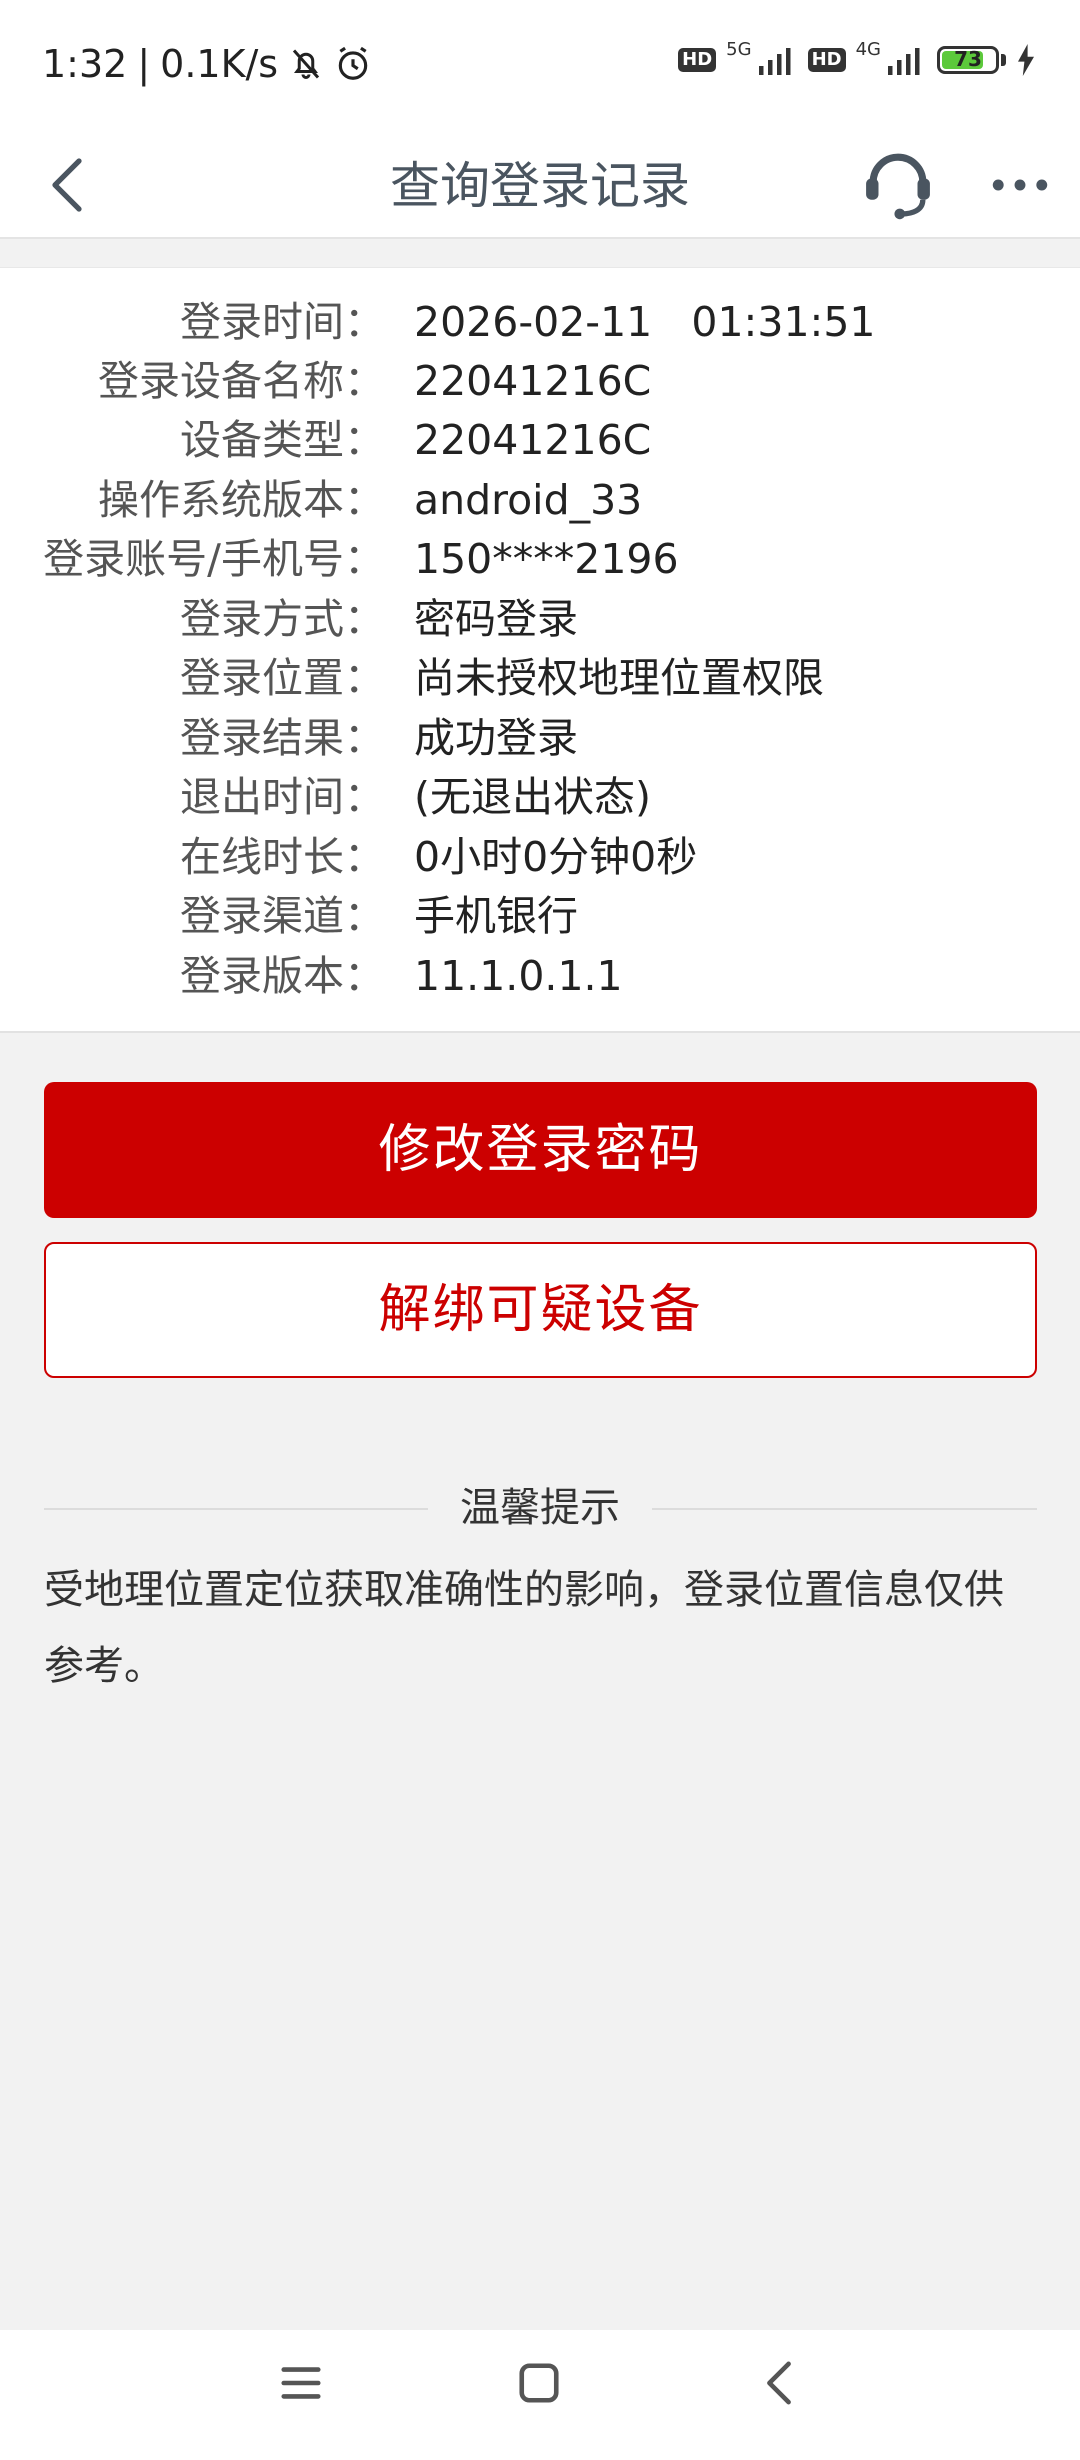  What do you see at coordinates (282, 857) in the screenshot?
I see `record-label: 在线时长：` at bounding box center [282, 857].